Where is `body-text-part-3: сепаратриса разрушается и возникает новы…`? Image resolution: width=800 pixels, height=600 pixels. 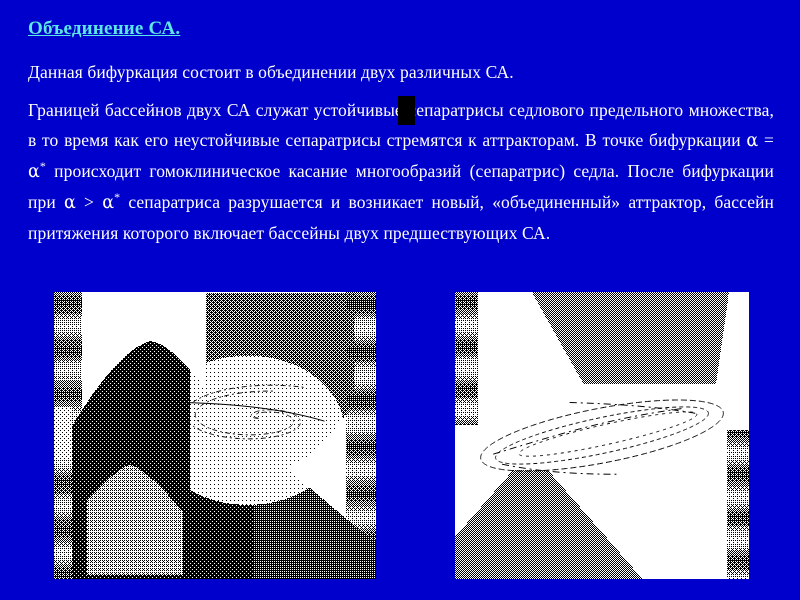 body-text-part-3: сепаратриса разрушается и возникает новы… is located at coordinates (401, 217).